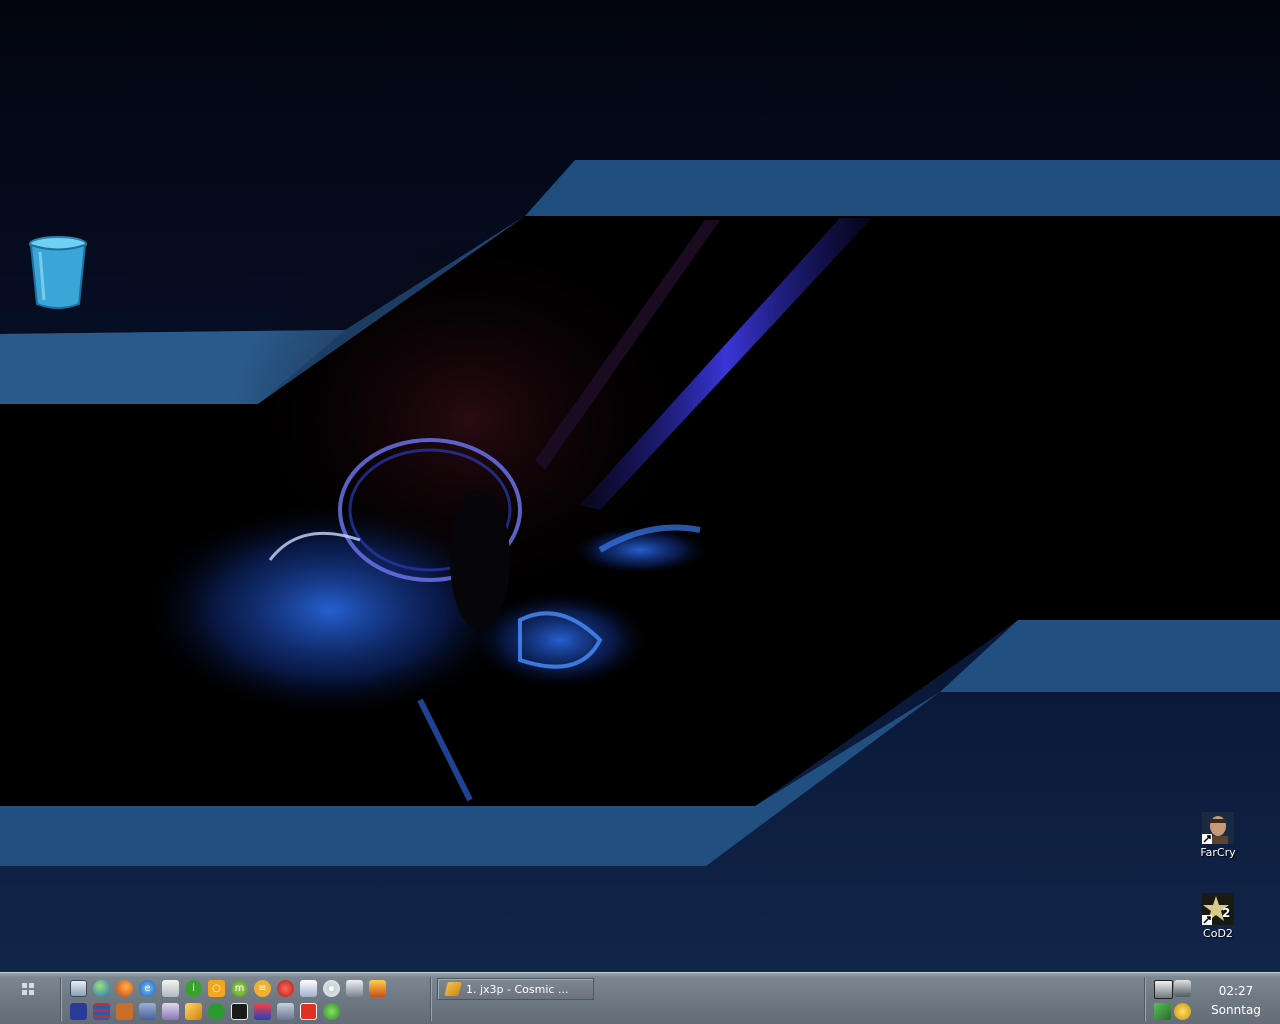  I want to click on cod2-label: CoD2, so click(1218, 933).